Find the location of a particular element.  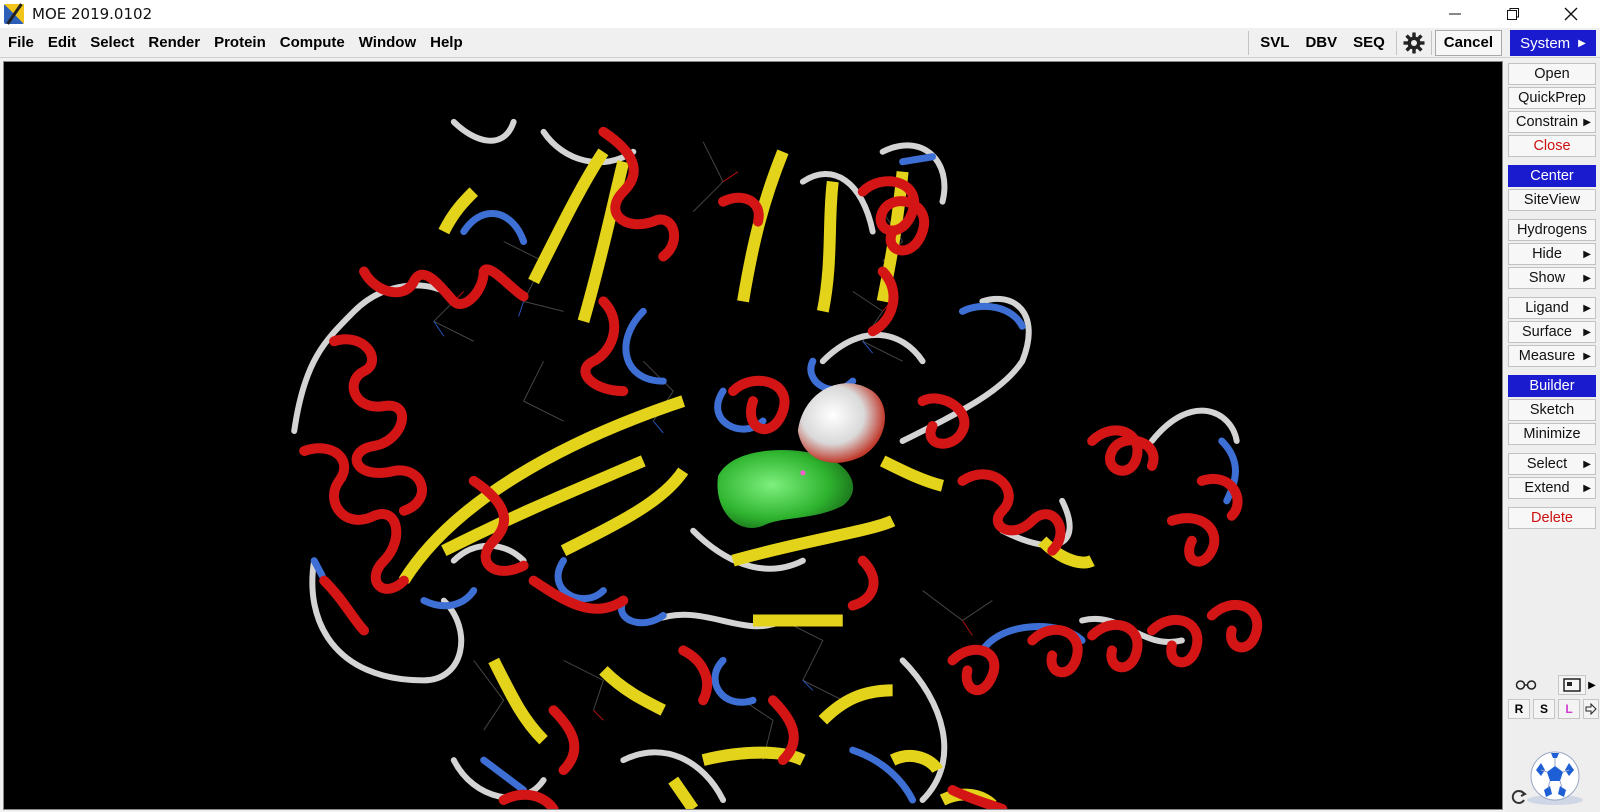

system-button-label: System is located at coordinates (1545, 43).